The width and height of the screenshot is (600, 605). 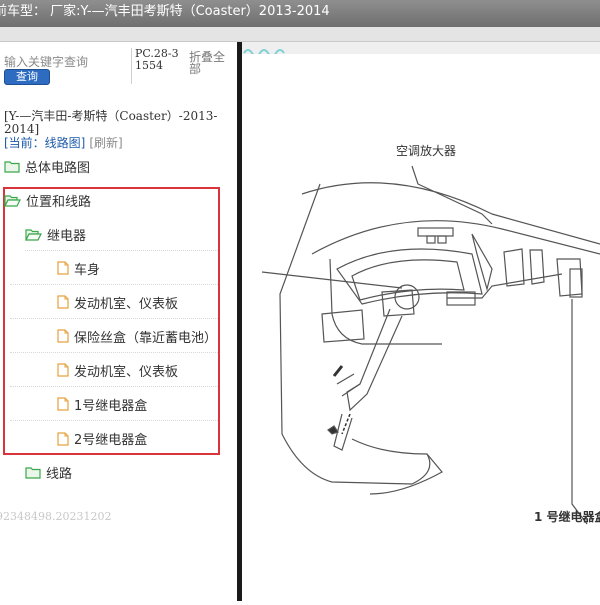 I want to click on tree-item-engine-room-dash-2: 发动机室、仪表板, so click(x=114, y=370).